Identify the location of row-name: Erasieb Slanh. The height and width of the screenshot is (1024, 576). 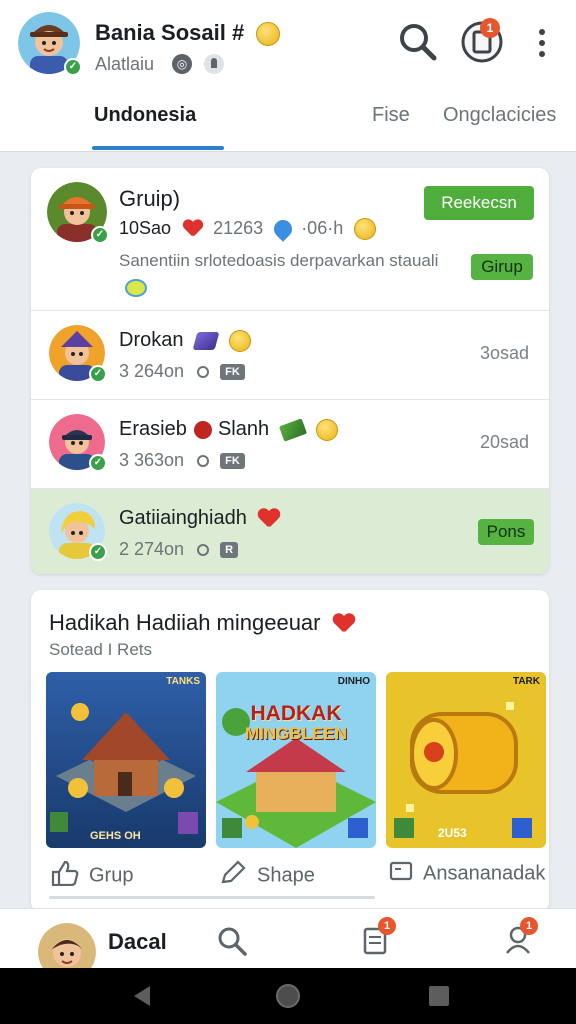
(229, 430).